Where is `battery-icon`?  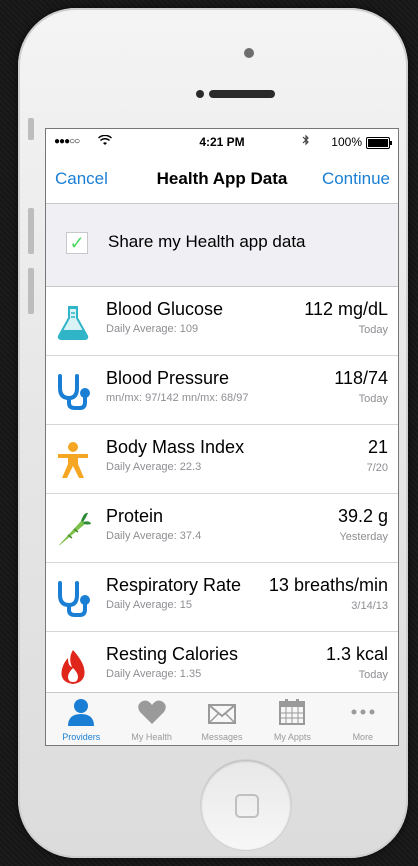 battery-icon is located at coordinates (379, 143).